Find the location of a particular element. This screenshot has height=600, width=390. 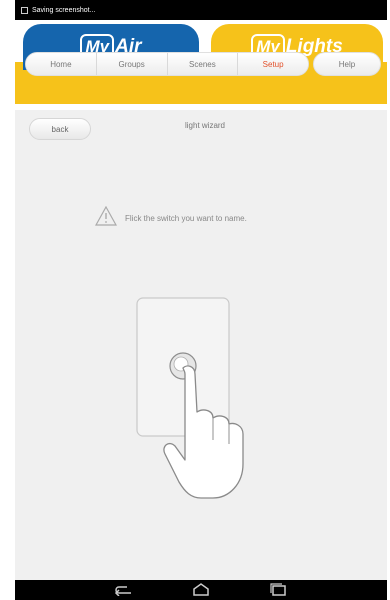

warning-icon is located at coordinates (106, 218).